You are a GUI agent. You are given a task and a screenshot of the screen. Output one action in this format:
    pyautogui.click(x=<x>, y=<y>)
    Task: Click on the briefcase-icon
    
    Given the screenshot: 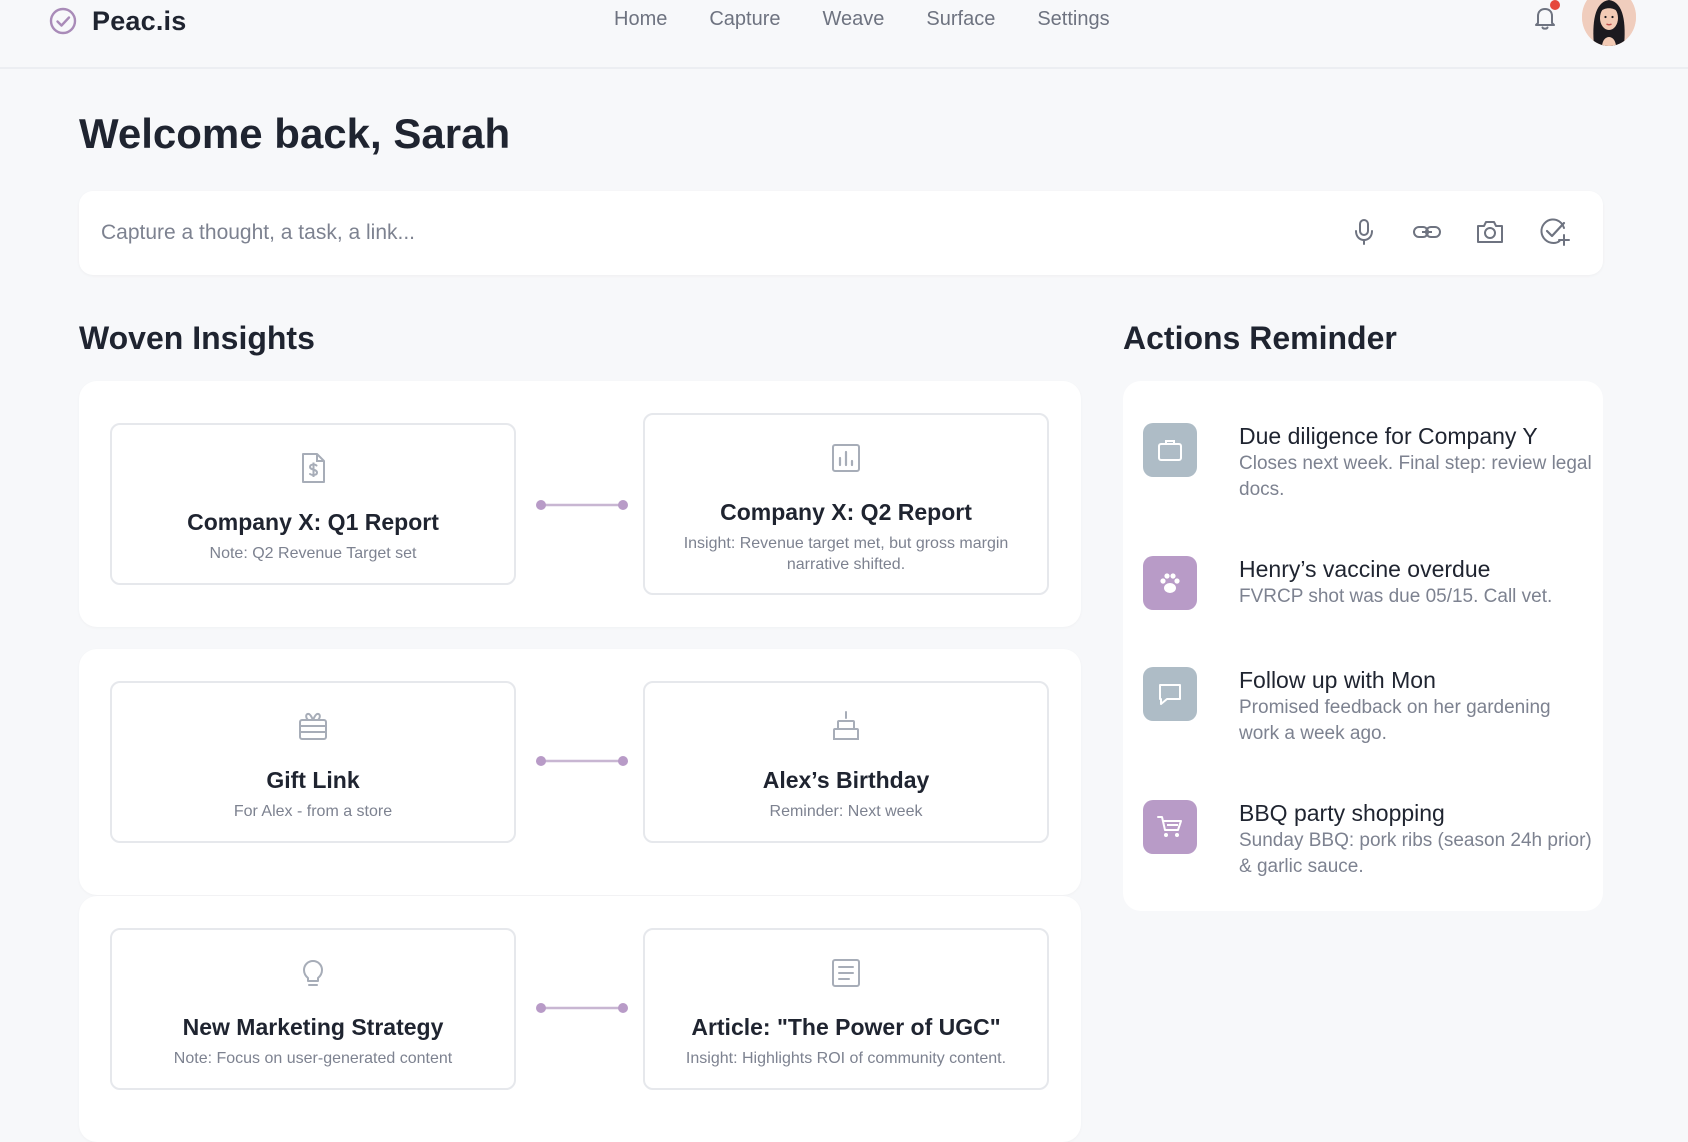 What is the action you would take?
    pyautogui.click(x=1170, y=450)
    